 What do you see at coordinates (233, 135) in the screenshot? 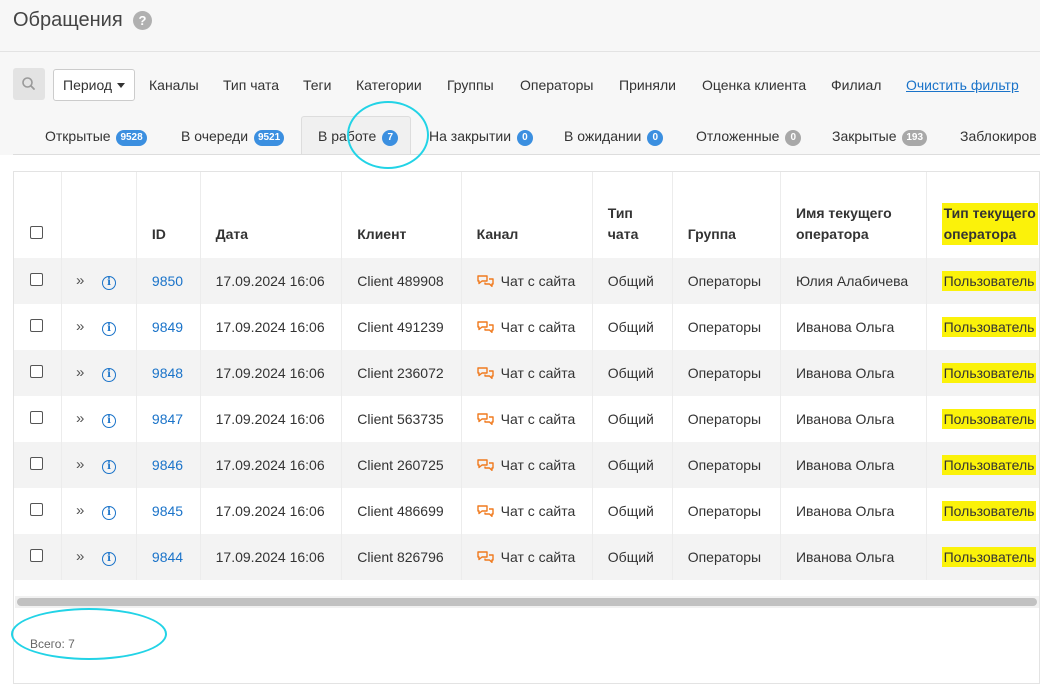
I see `tab-queue: В очереди 9521` at bounding box center [233, 135].